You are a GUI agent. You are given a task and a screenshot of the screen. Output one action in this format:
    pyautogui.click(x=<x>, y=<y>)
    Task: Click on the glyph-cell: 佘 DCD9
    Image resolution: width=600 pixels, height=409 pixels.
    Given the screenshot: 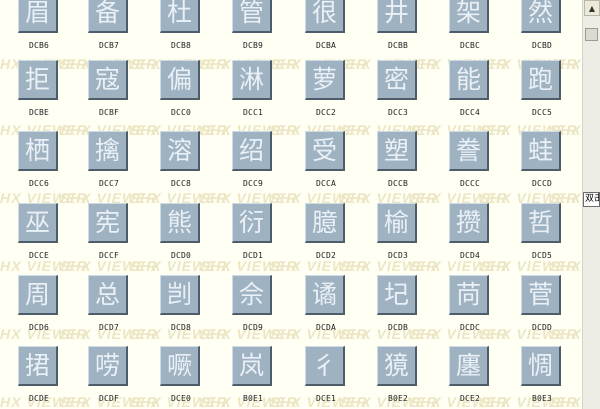 What is the action you would take?
    pyautogui.click(x=253, y=310)
    